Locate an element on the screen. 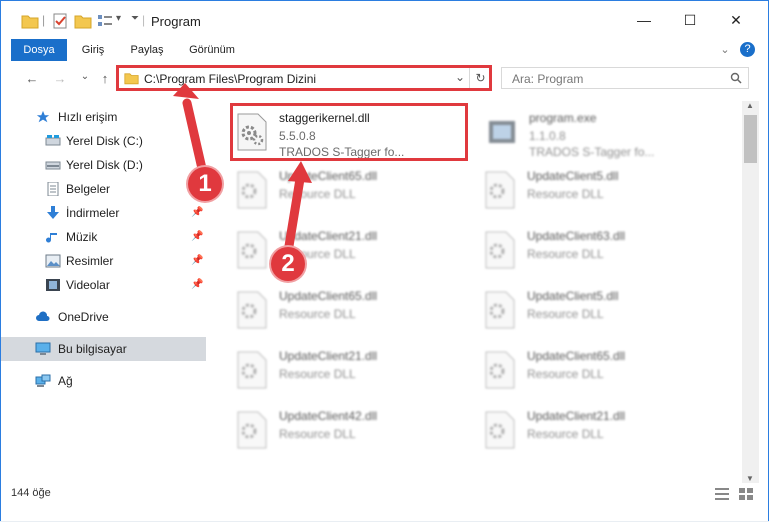 The height and width of the screenshot is (522, 769). computer-icon is located at coordinates (43, 348).